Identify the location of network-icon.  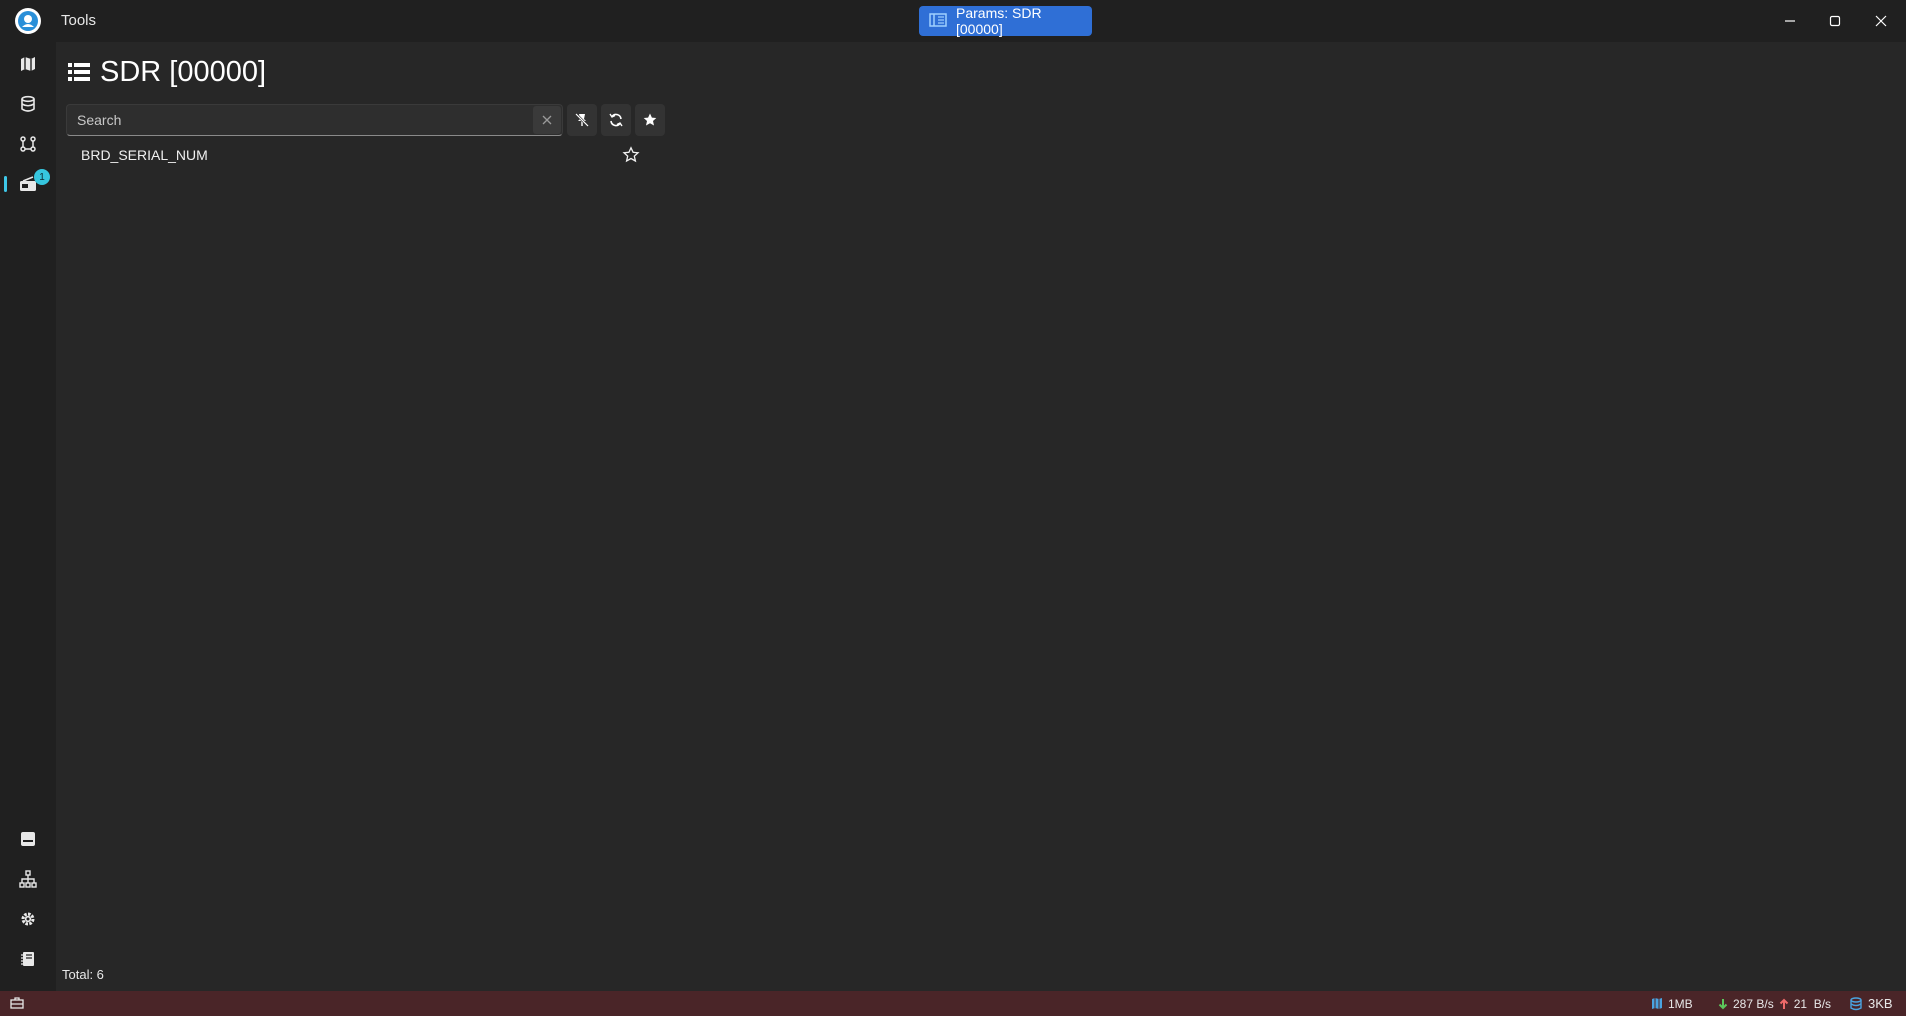
(28, 879).